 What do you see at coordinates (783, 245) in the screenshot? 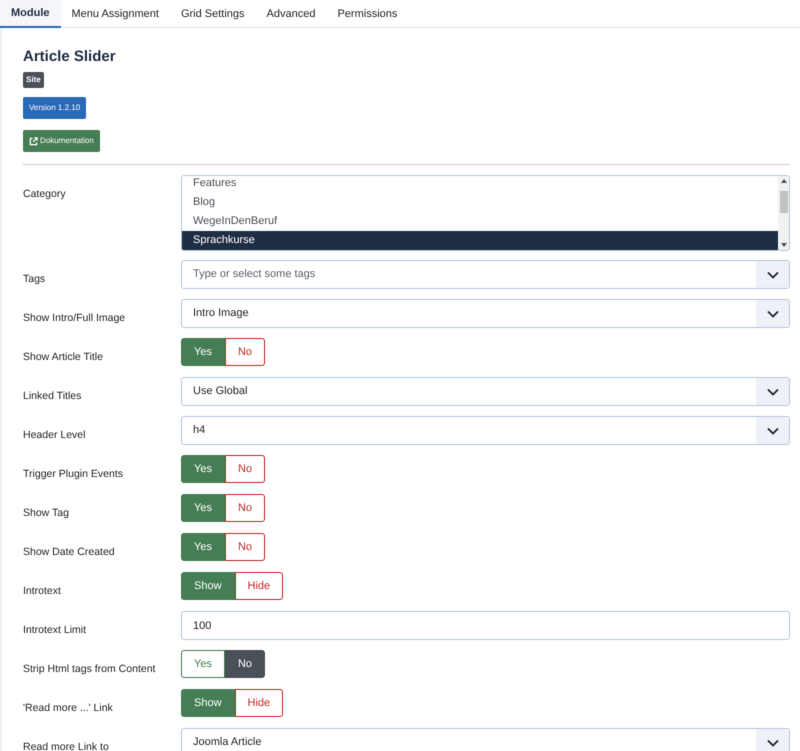
I see `scroll-down-icon` at bounding box center [783, 245].